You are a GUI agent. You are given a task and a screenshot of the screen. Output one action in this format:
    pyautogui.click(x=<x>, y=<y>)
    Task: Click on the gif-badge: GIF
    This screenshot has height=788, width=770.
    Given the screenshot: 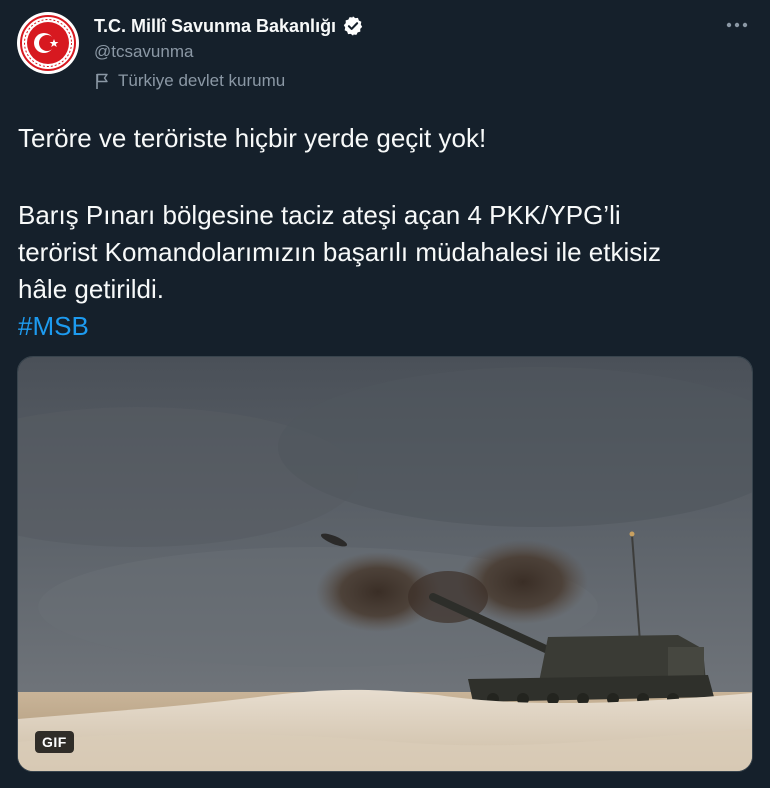 What is the action you would take?
    pyautogui.click(x=54, y=742)
    